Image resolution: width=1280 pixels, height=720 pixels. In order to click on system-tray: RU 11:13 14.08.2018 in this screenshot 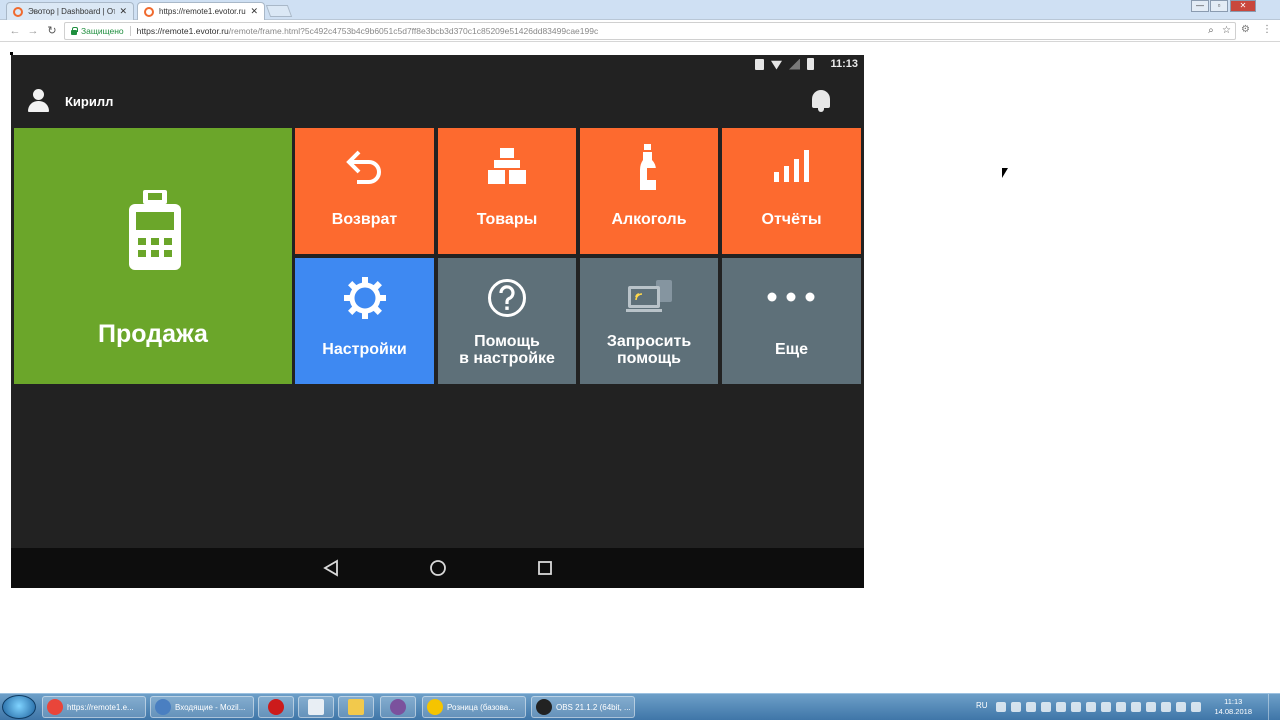, I will do `click(1124, 707)`.